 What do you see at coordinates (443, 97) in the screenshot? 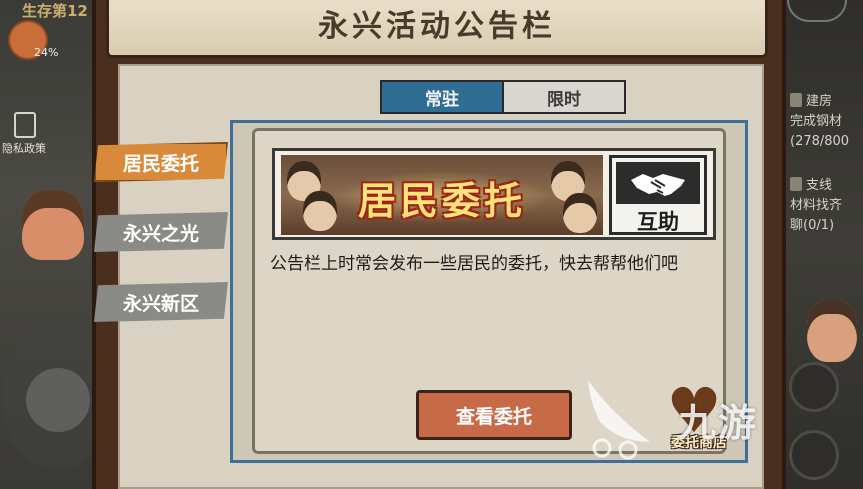
I see `tab-permanent: 常驻` at bounding box center [443, 97].